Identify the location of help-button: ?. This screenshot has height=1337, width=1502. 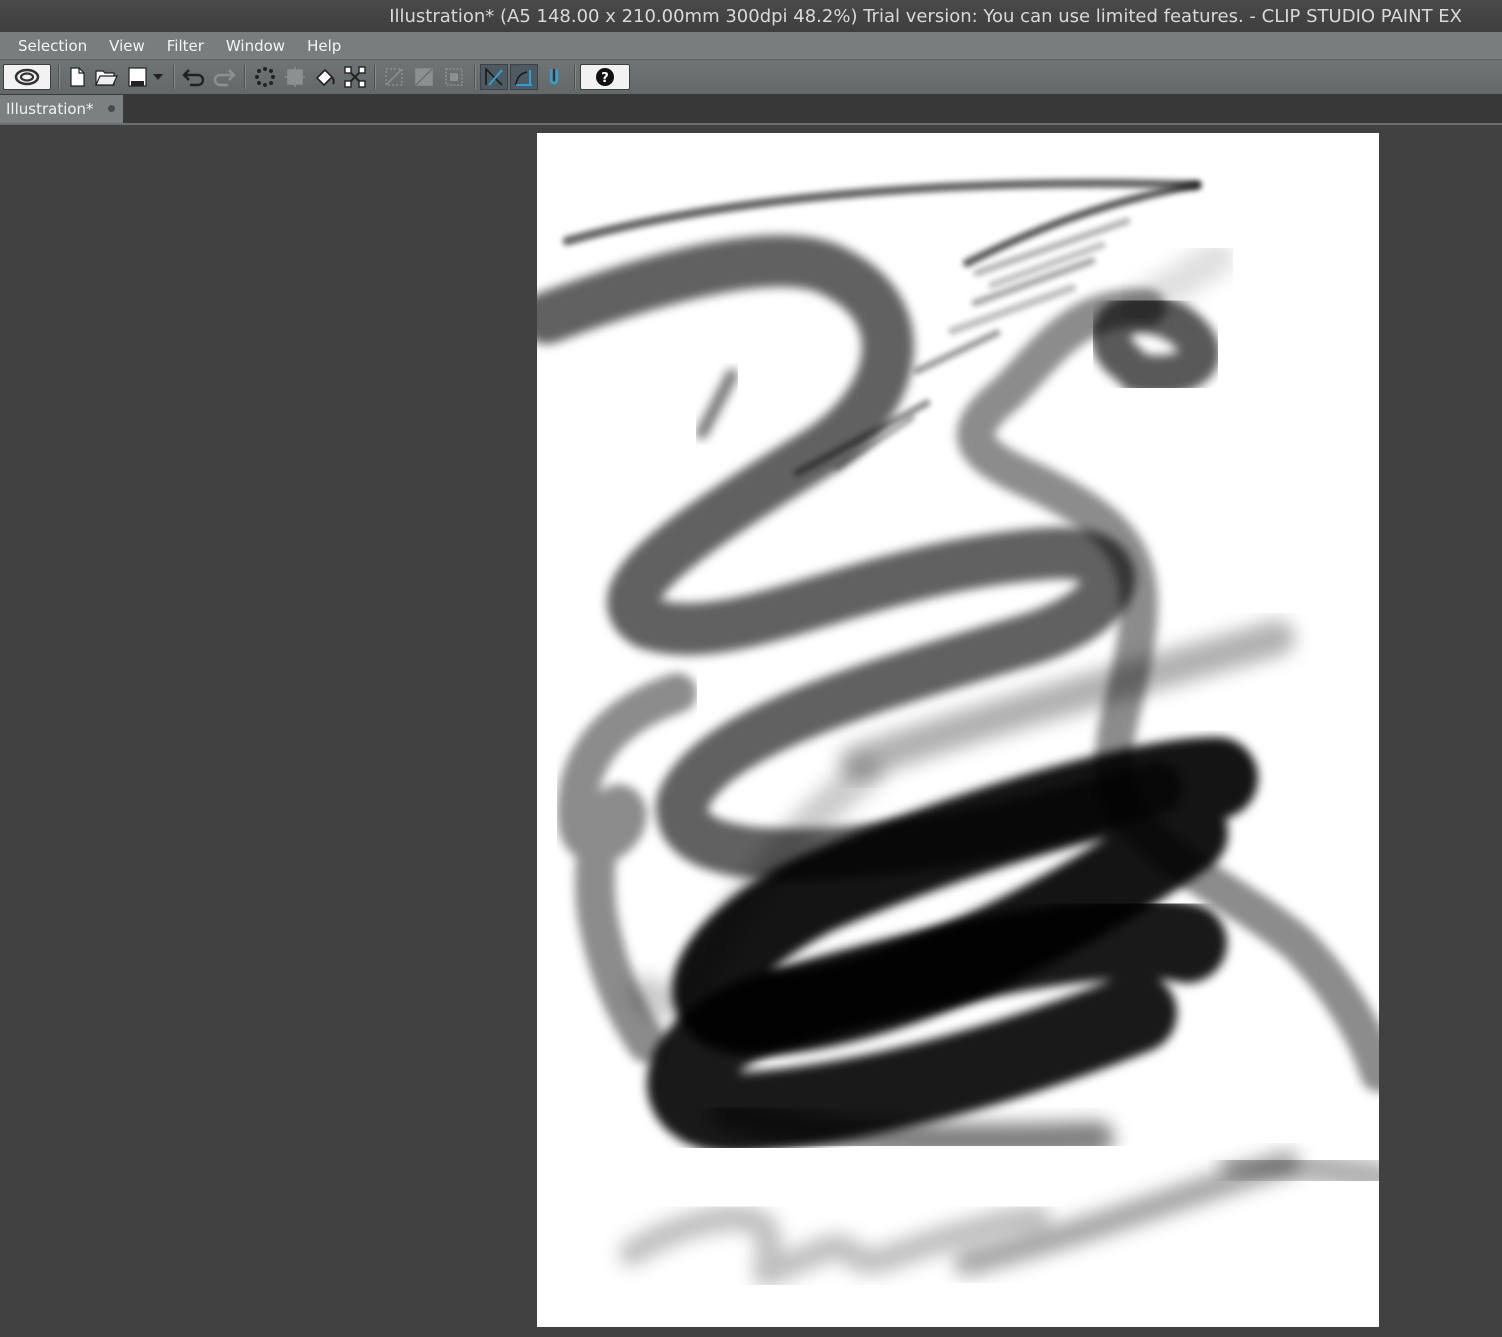
(605, 77).